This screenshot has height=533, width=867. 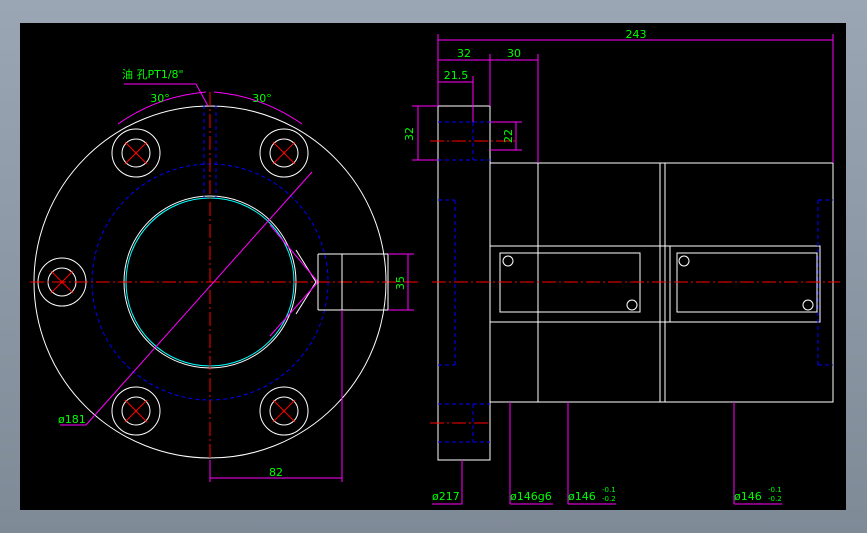 What do you see at coordinates (400, 283) in the screenshot?
I see `dim-35-label: 35` at bounding box center [400, 283].